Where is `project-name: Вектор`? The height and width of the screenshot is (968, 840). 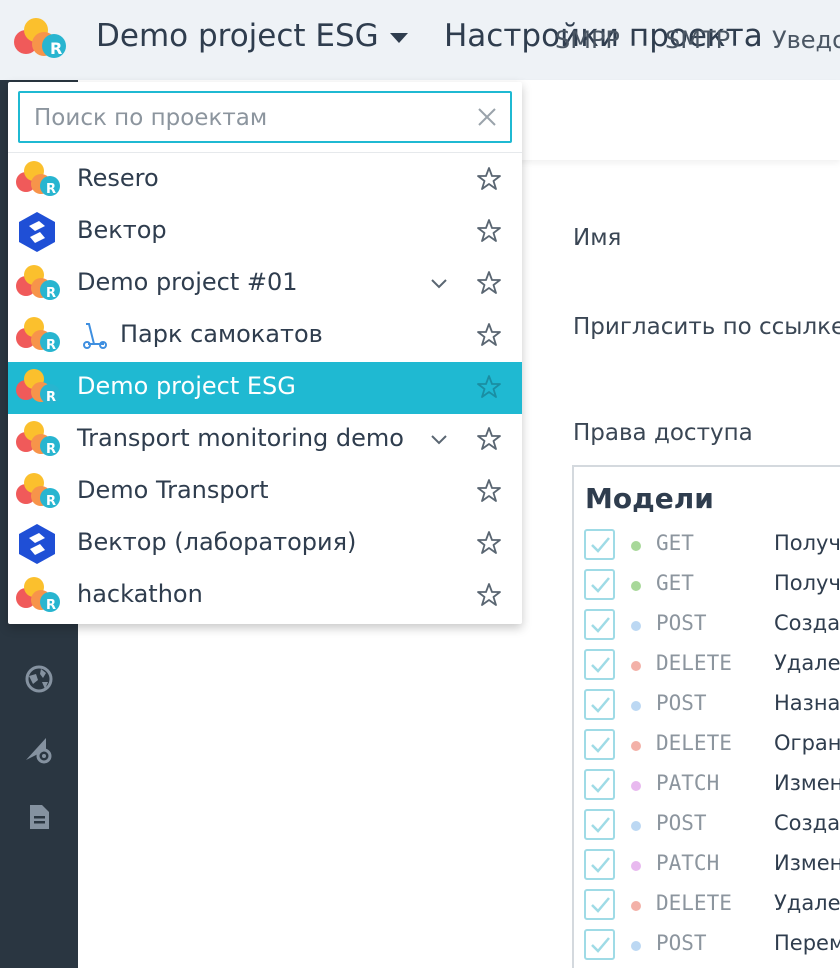
project-name: Вектор is located at coordinates (122, 230).